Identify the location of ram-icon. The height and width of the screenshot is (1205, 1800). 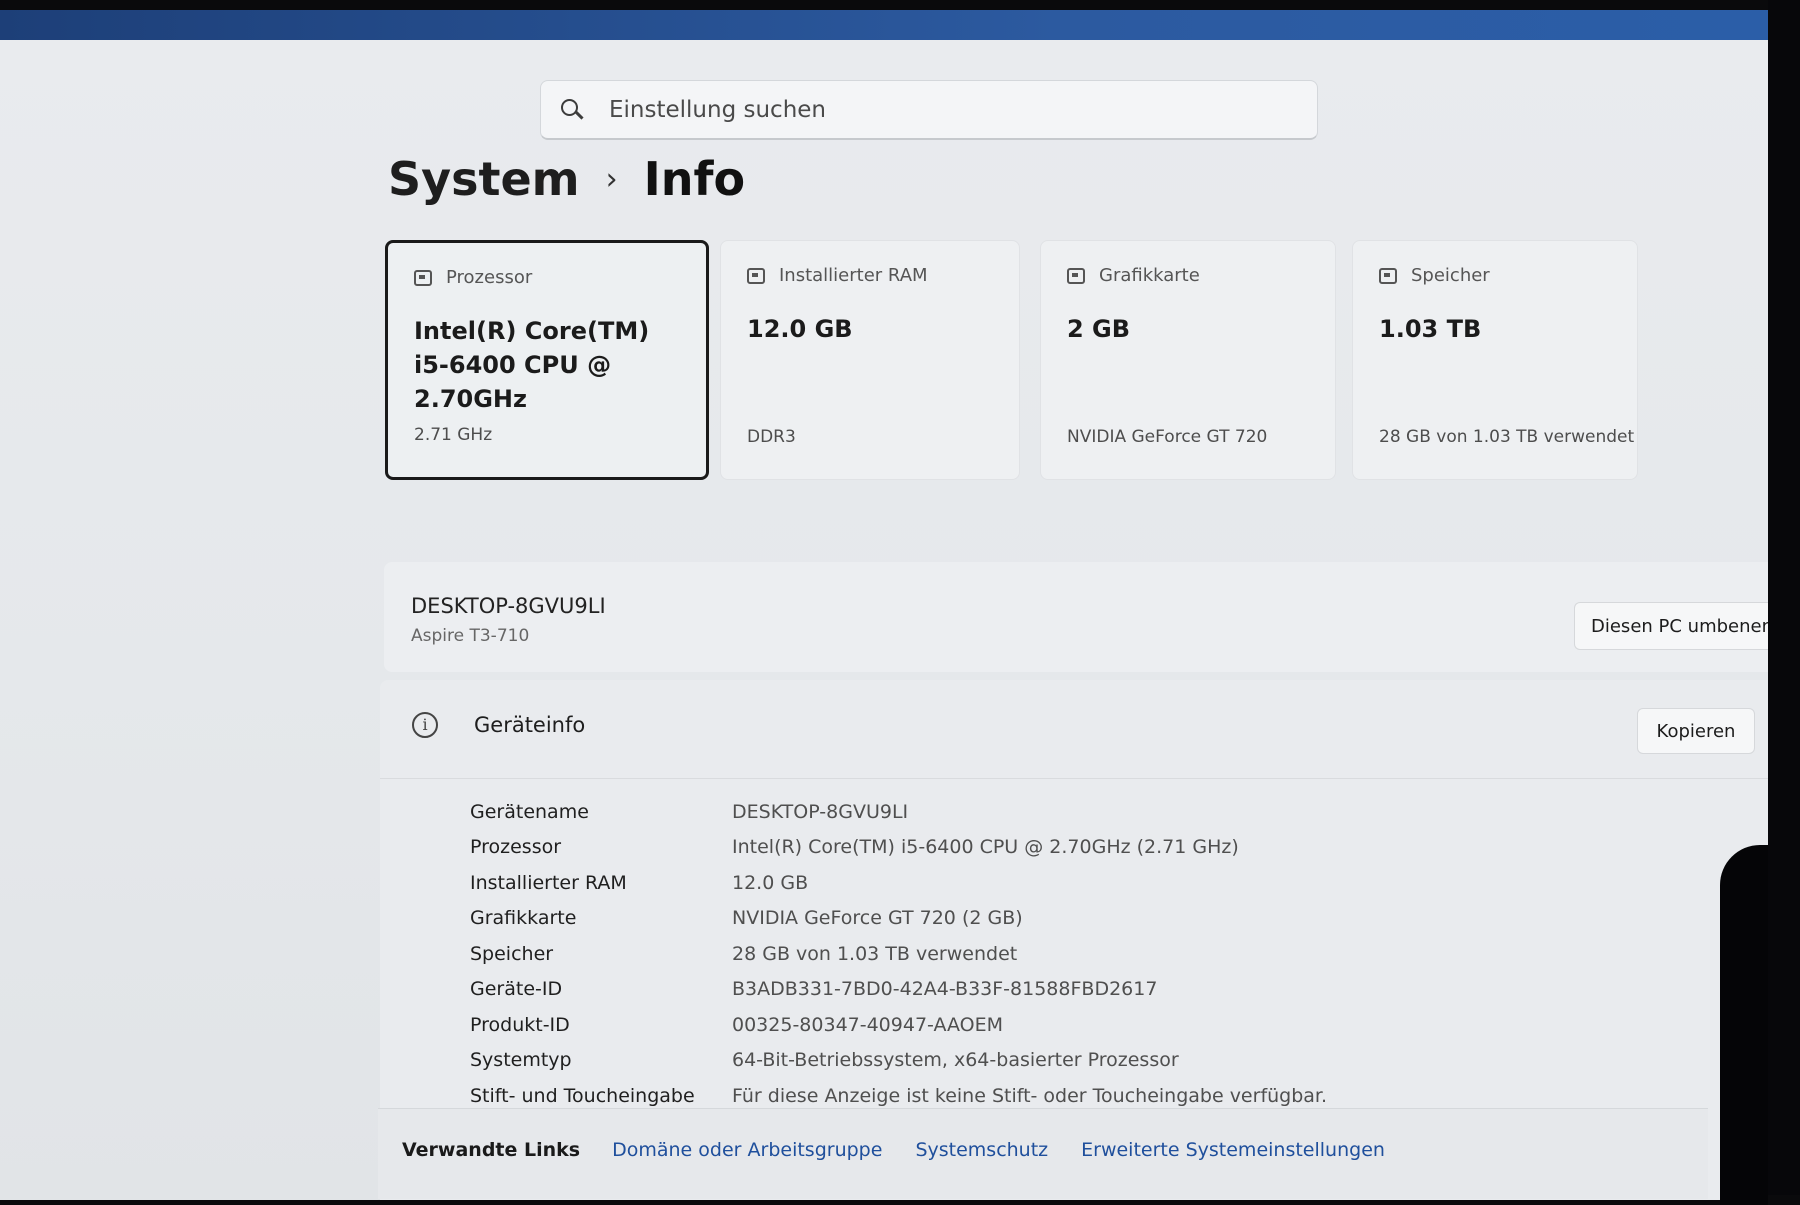
(756, 275).